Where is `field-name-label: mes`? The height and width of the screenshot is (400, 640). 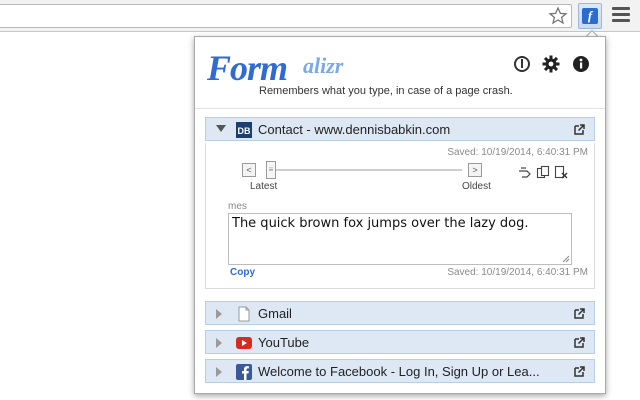 field-name-label: mes is located at coordinates (237, 206).